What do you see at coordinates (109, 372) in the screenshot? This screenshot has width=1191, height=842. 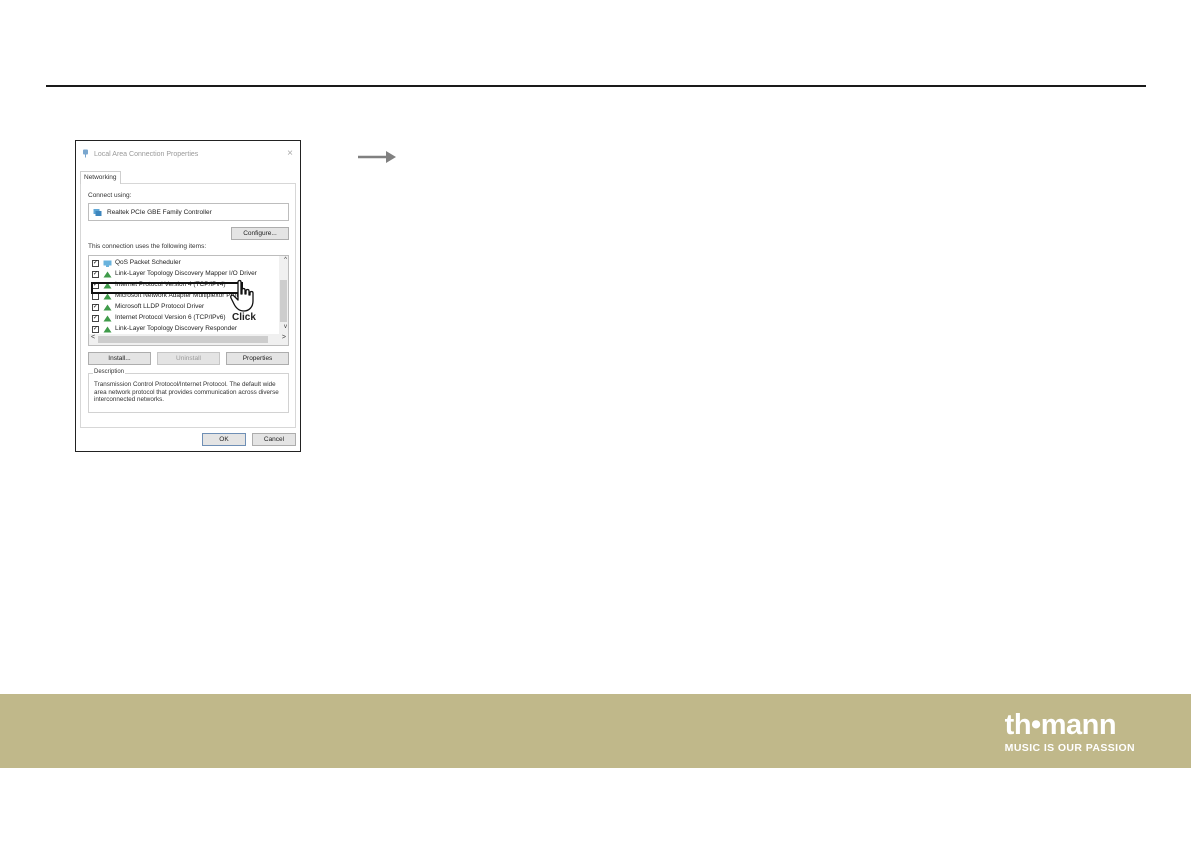 I see `description-heading: Description` at bounding box center [109, 372].